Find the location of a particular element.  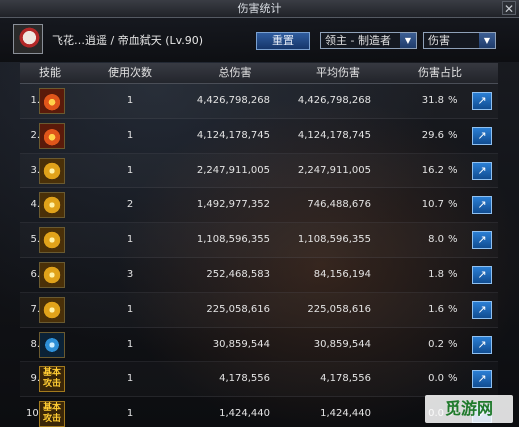

chevron-down-icon: ▼ is located at coordinates (487, 40).